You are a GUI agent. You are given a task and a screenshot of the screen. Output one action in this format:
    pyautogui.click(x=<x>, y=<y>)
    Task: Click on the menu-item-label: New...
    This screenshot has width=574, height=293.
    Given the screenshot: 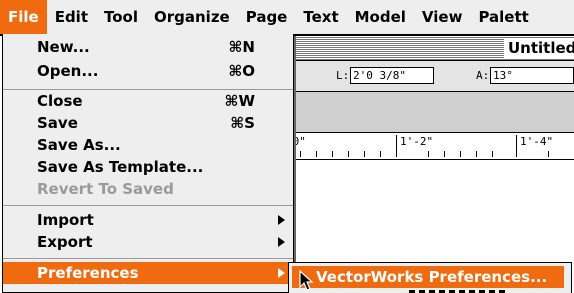 What is the action you would take?
    pyautogui.click(x=63, y=47)
    